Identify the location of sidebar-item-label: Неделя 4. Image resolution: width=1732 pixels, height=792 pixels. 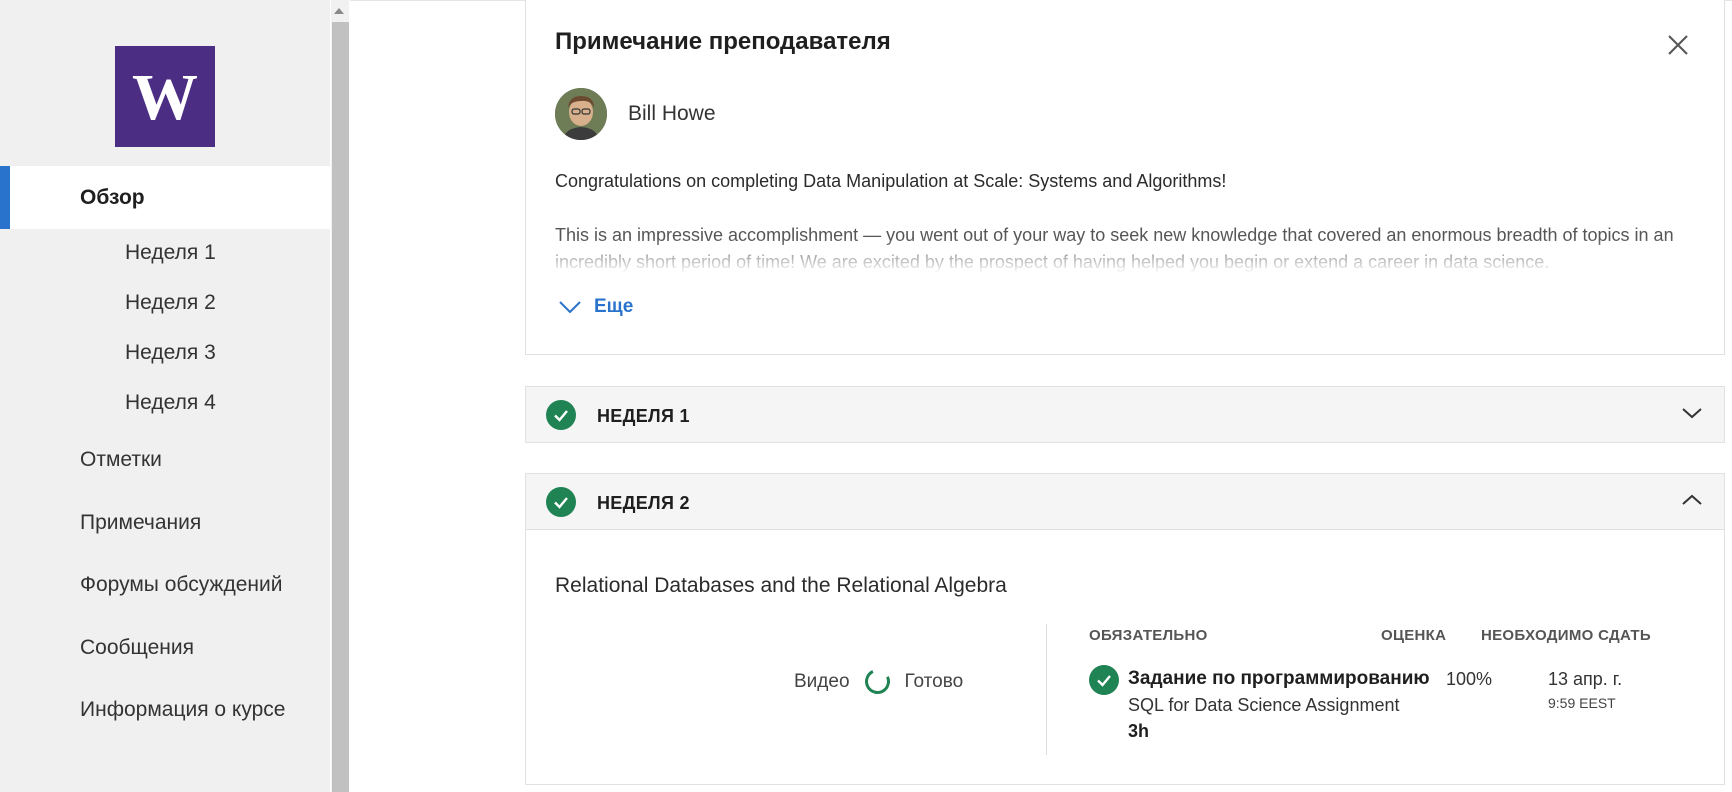
(170, 402).